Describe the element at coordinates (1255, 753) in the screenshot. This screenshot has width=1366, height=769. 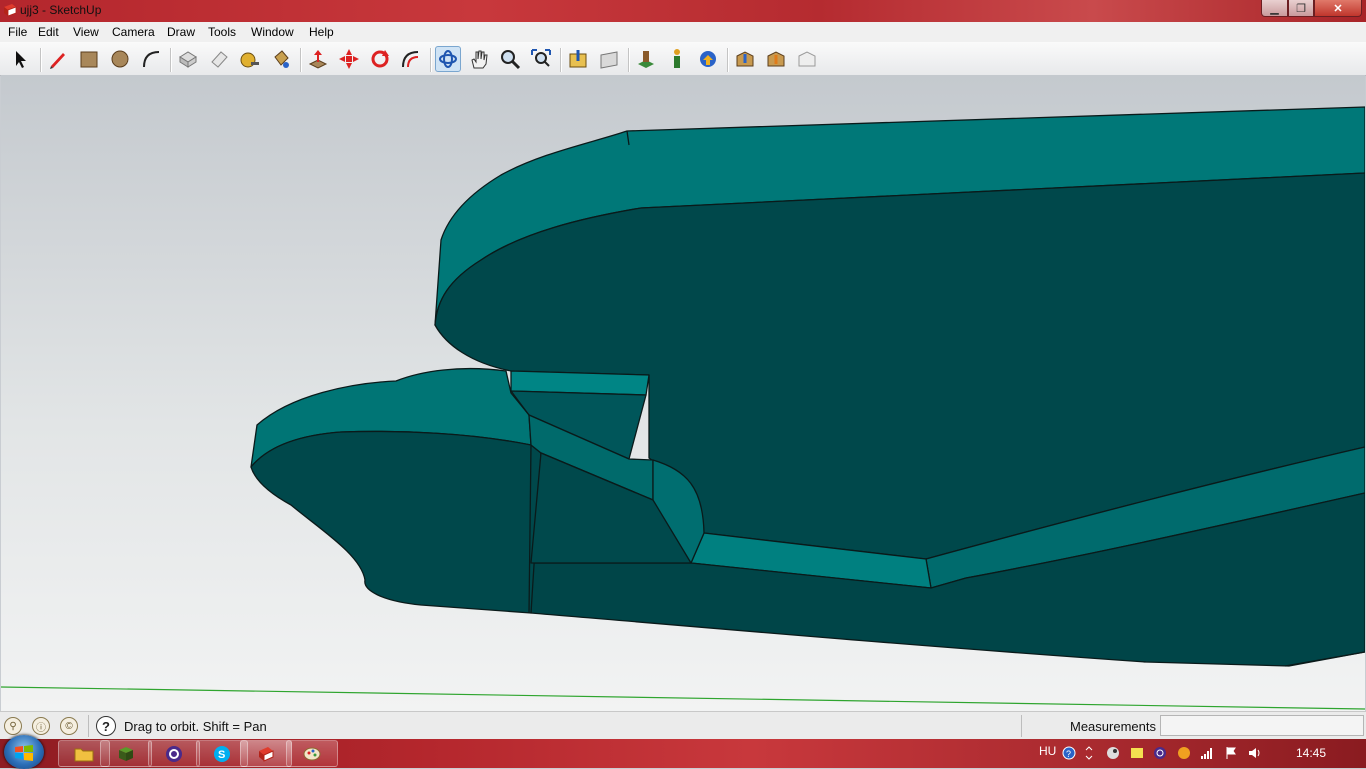
I see `volume-icon` at that location.